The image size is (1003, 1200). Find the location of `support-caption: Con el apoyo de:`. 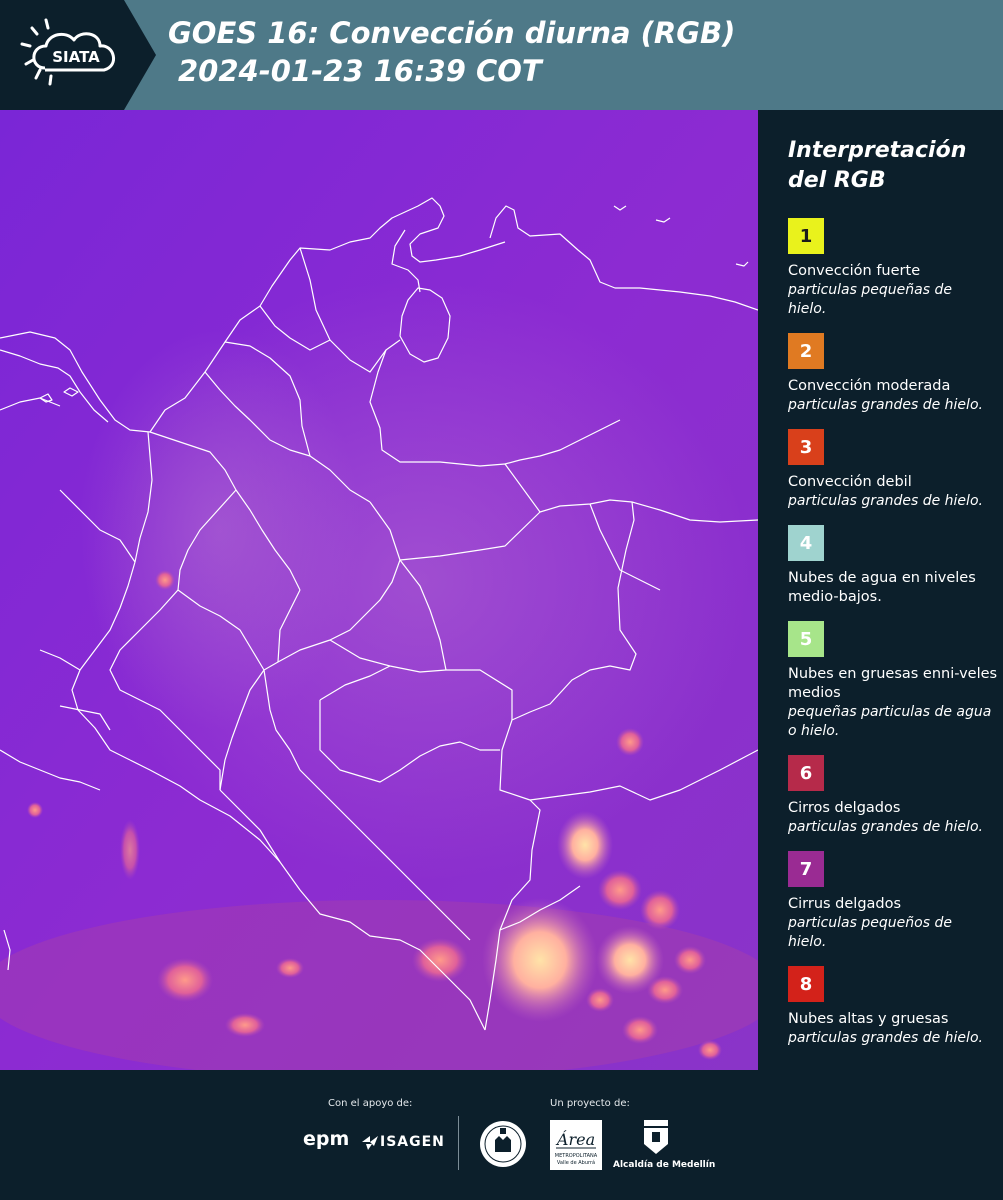

support-caption: Con el apoyo de: is located at coordinates (370, 1103).